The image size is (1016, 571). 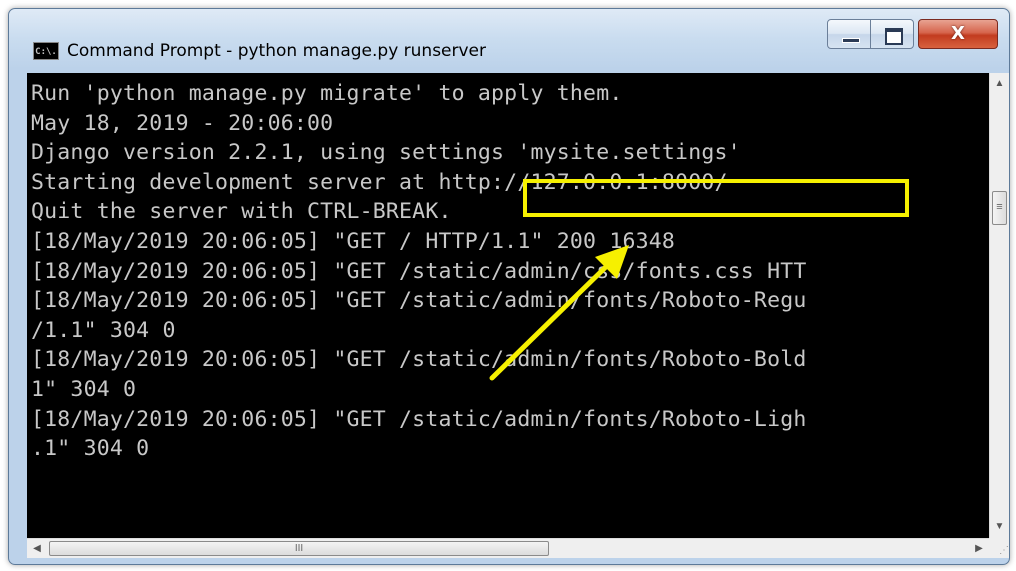 I want to click on scroll-down-icon: ▼, so click(x=999, y=527).